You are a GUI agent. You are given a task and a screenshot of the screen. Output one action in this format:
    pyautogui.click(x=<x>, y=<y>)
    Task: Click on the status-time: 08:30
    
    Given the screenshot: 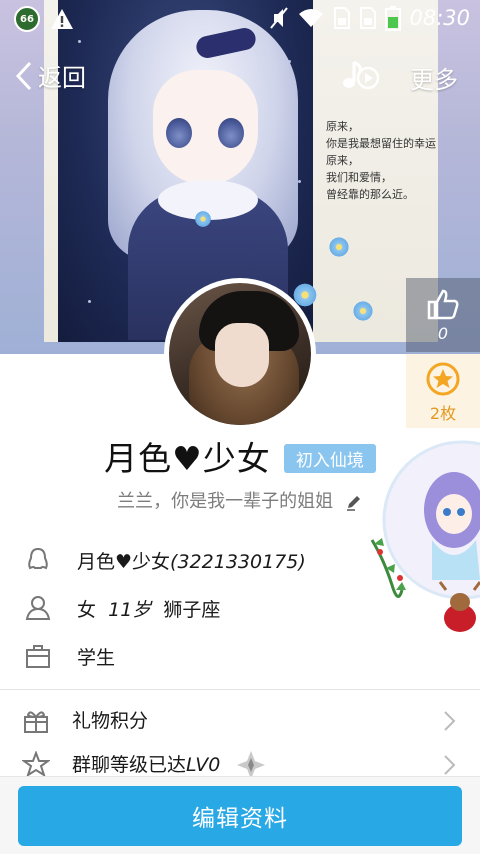 What is the action you would take?
    pyautogui.click(x=439, y=18)
    